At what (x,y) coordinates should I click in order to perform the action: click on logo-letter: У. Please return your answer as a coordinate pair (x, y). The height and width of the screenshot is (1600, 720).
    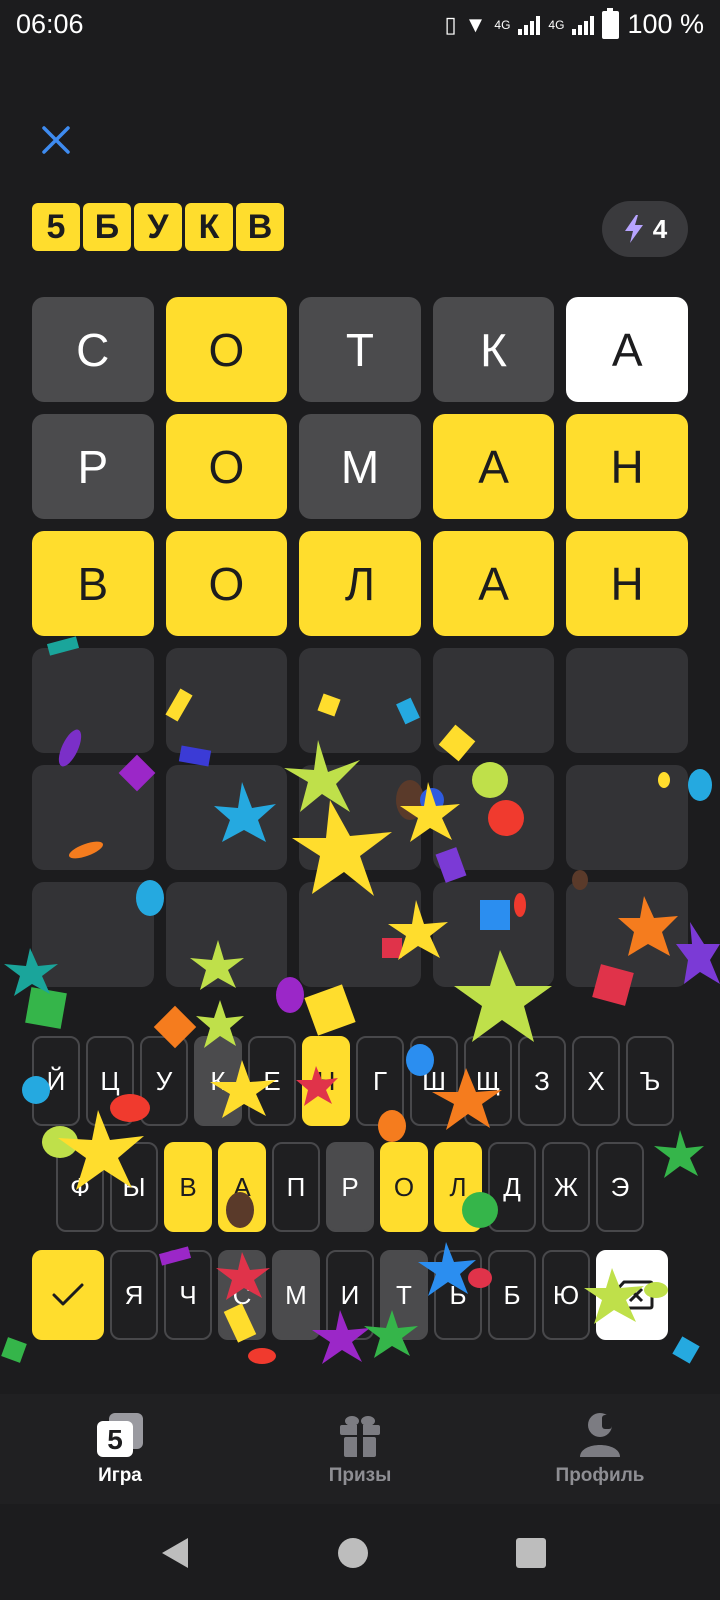
    Looking at the image, I should click on (158, 227).